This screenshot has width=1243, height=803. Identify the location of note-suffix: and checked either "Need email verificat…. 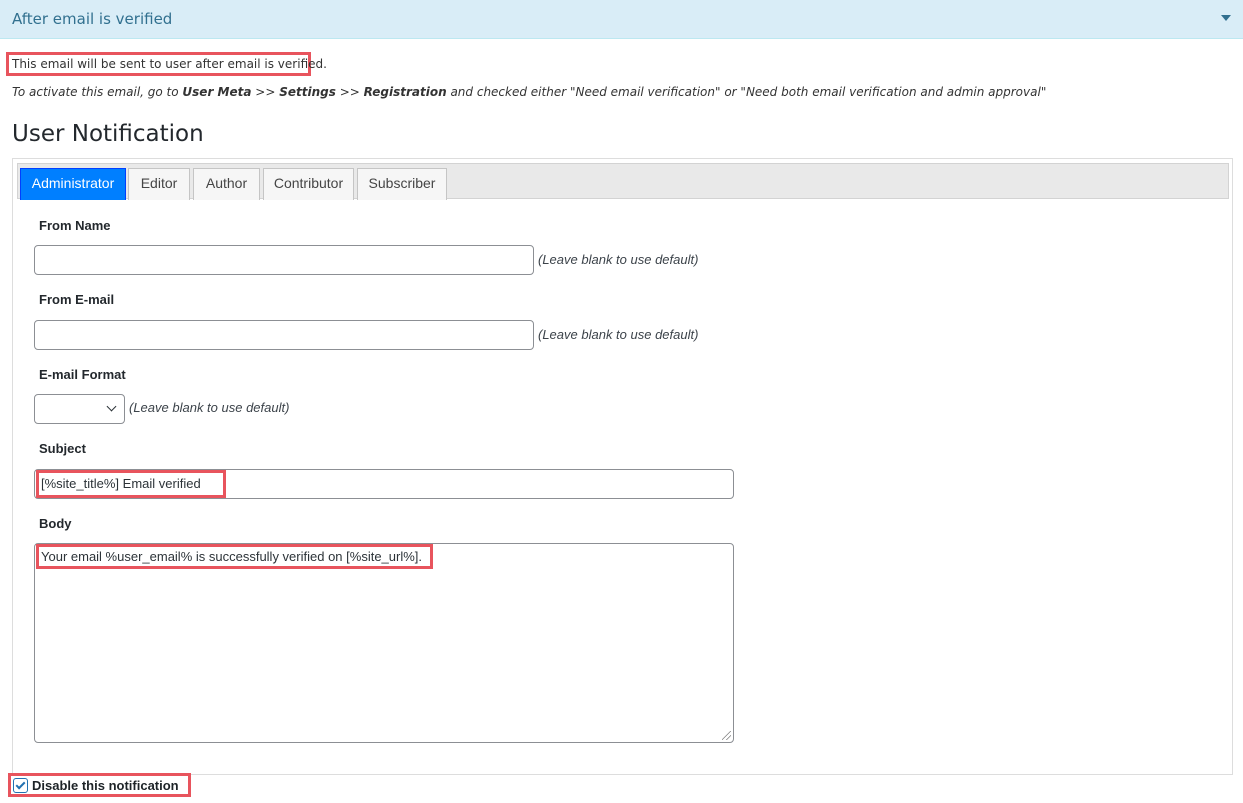
(746, 92).